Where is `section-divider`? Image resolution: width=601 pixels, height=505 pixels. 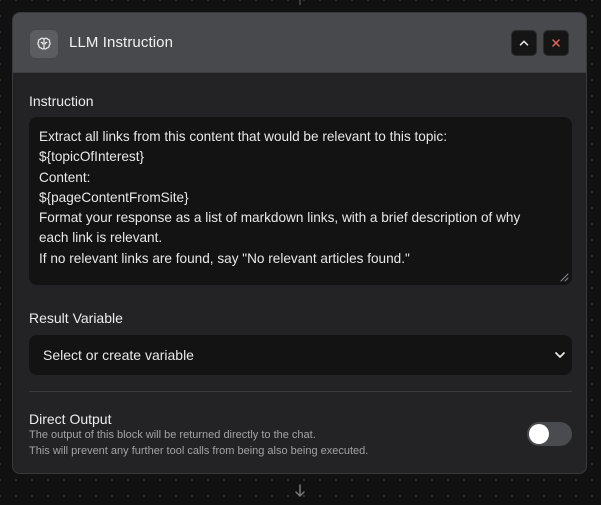
section-divider is located at coordinates (300, 391).